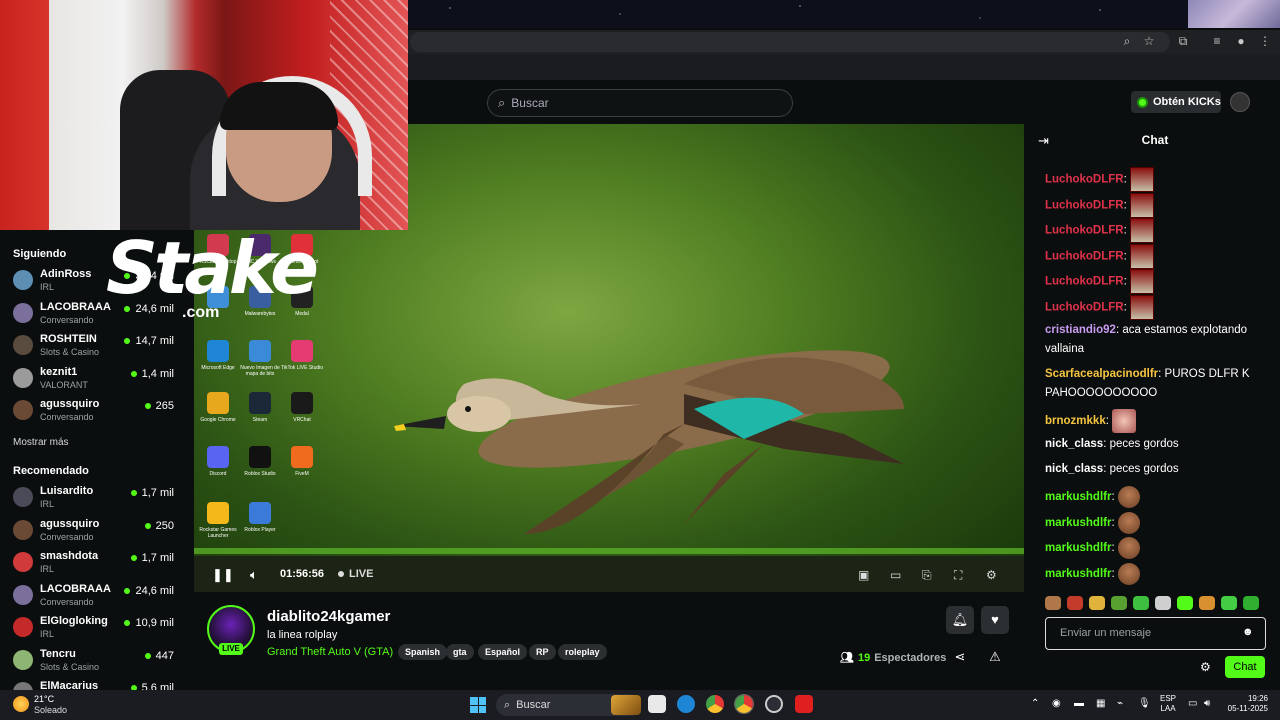 This screenshot has width=1280, height=720. I want to click on sidebar-channel-item: agussquiro Conversando 265, so click(95, 412).